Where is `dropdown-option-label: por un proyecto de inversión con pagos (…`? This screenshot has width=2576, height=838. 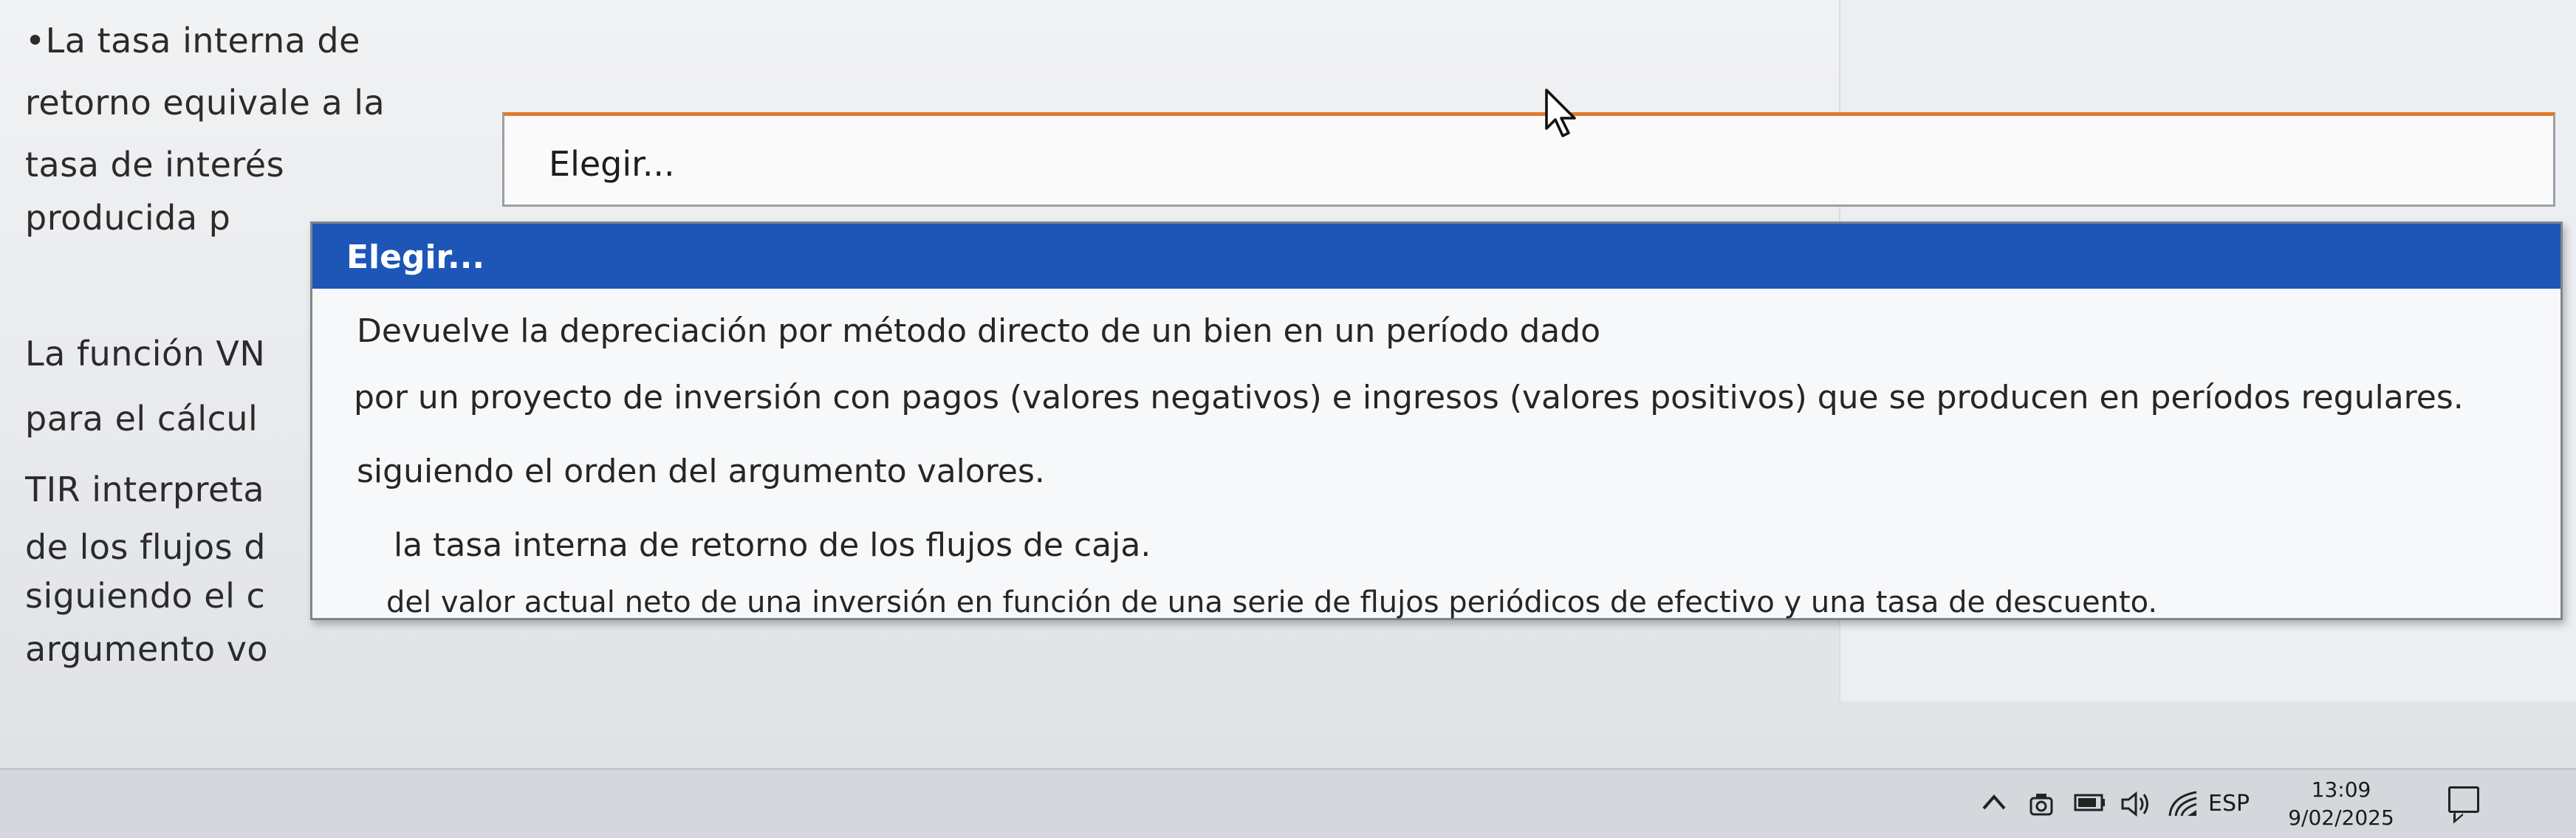 dropdown-option-label: por un proyecto de inversión con pagos (… is located at coordinates (1409, 397).